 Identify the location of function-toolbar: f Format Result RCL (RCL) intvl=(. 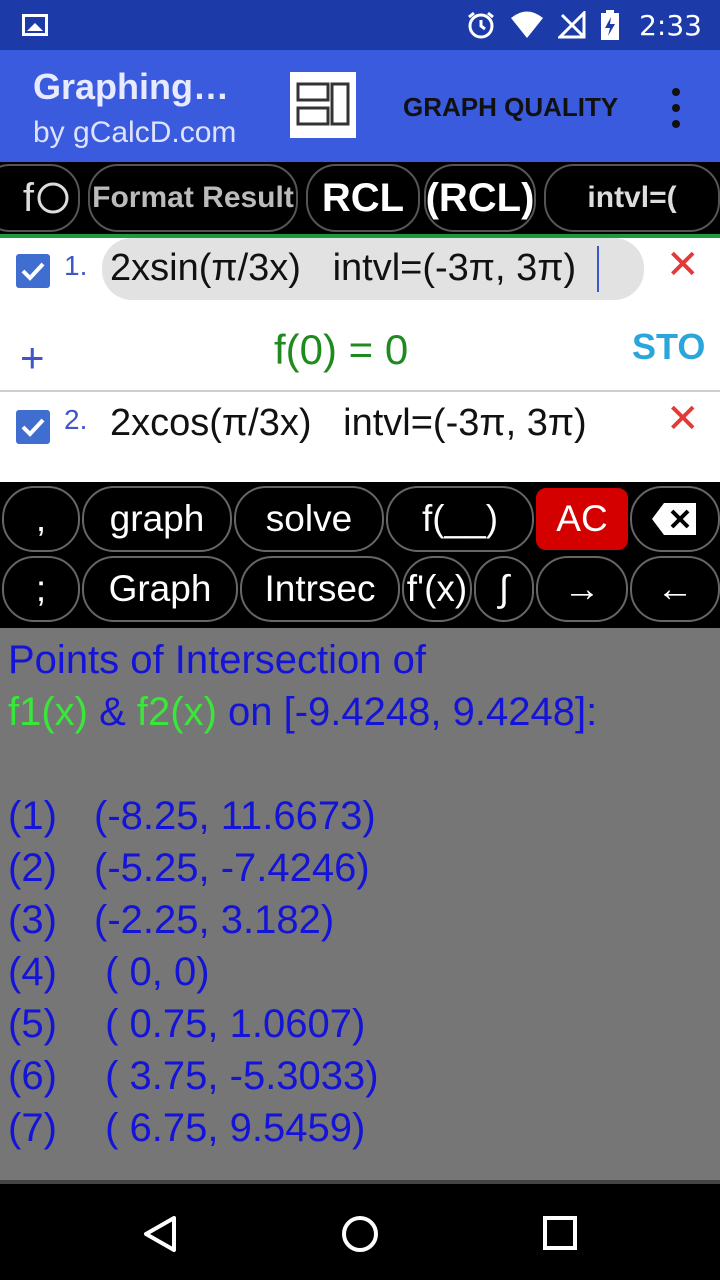
(360, 199).